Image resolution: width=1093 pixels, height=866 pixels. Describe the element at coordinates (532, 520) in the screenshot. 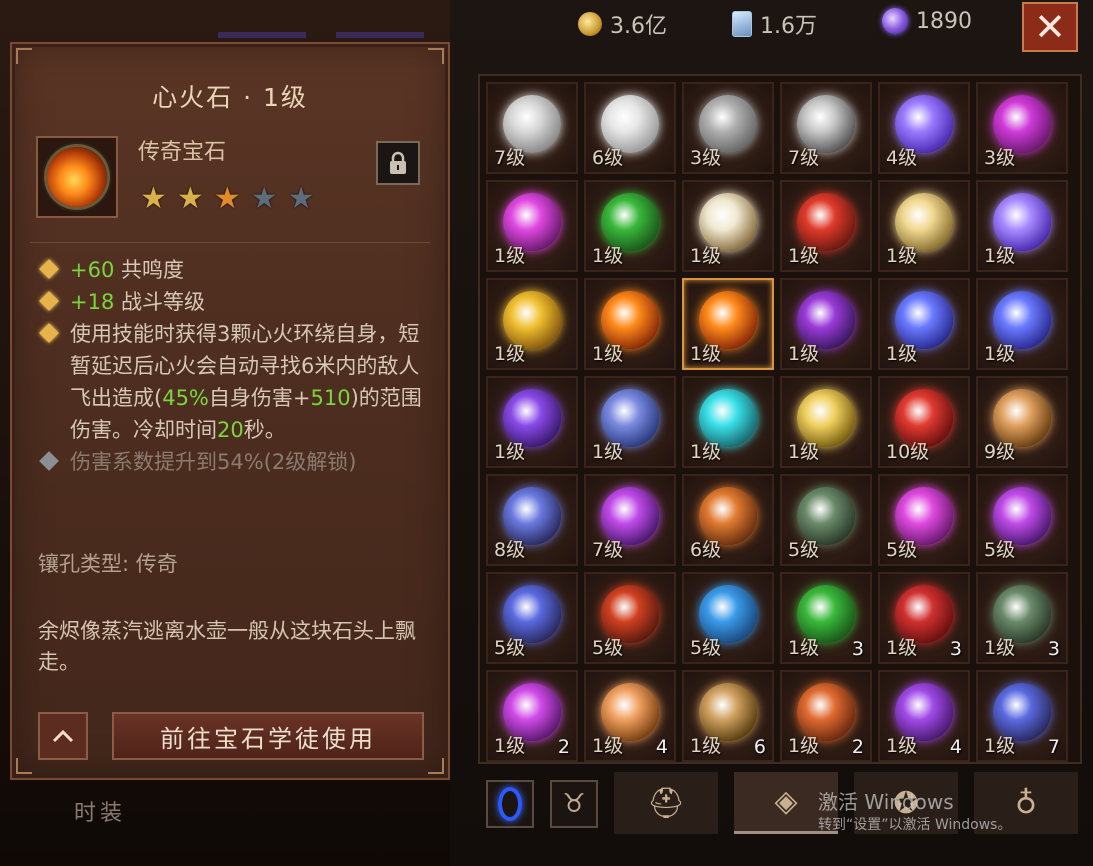

I see `gem-slot: 8级` at that location.